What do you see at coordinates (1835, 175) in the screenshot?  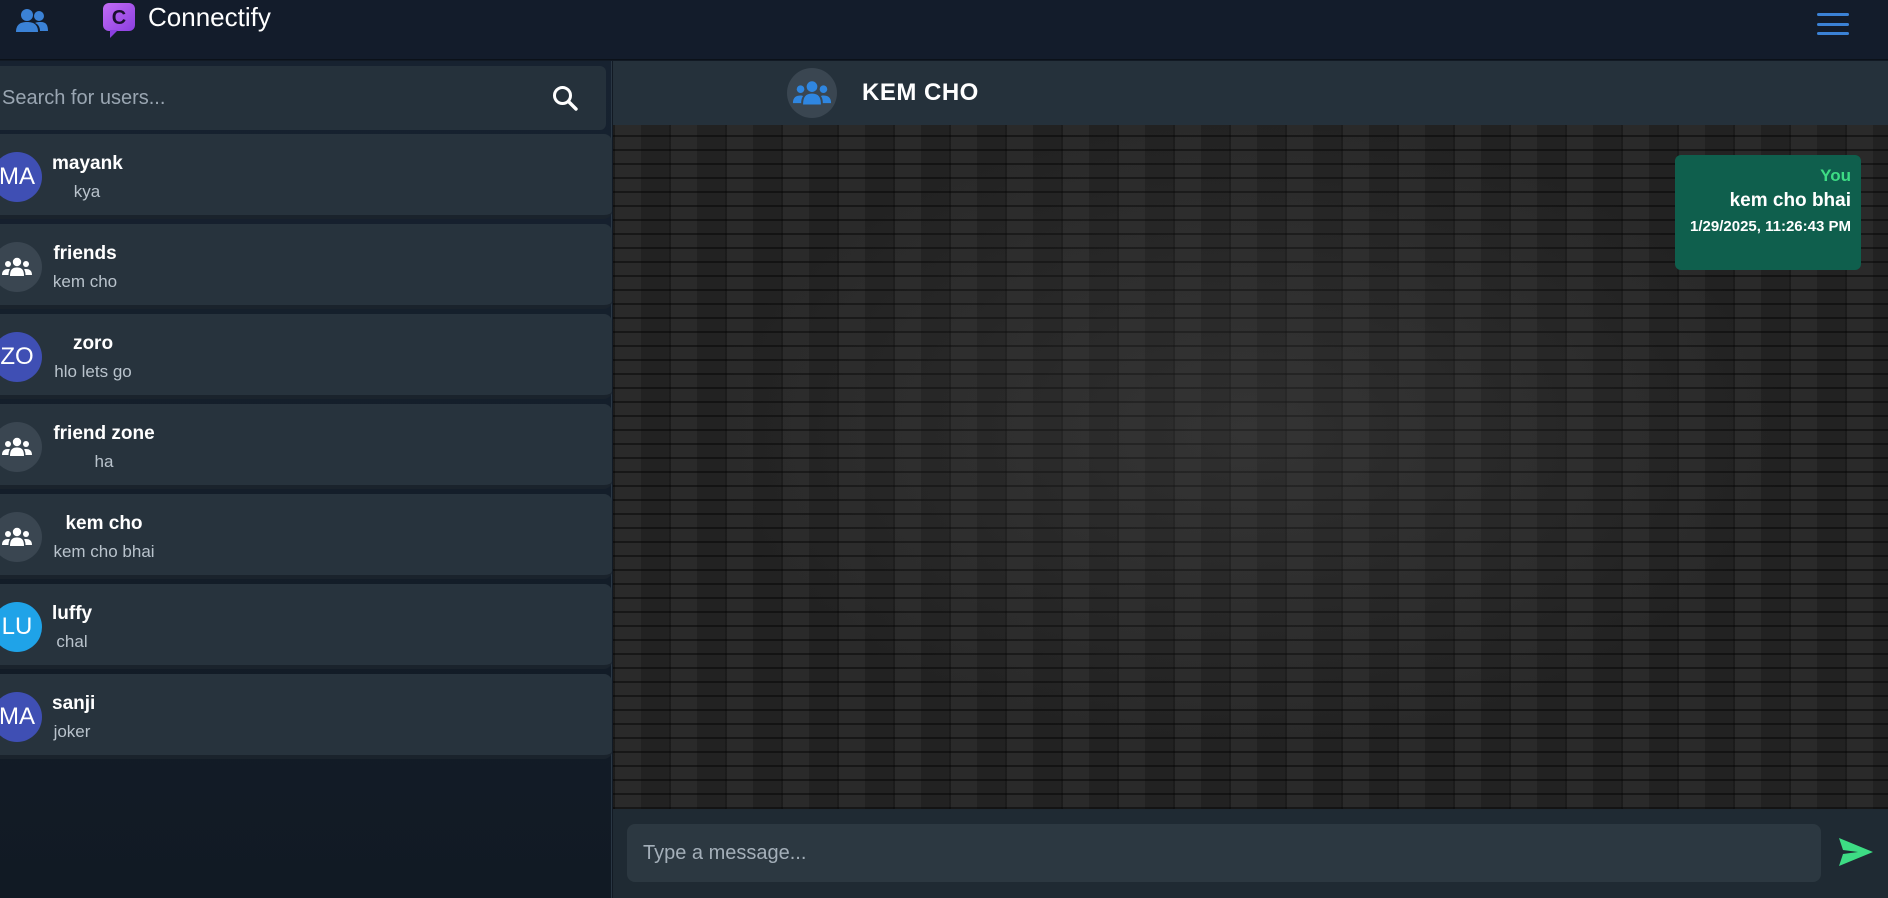 I see `message-sender: You` at bounding box center [1835, 175].